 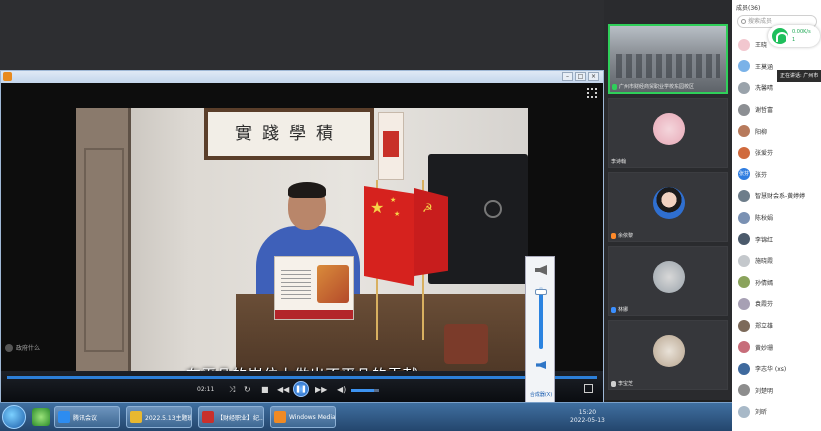 I want to click on video-tile: 广州市财经商贸职业学校东园校区, so click(x=668, y=59).